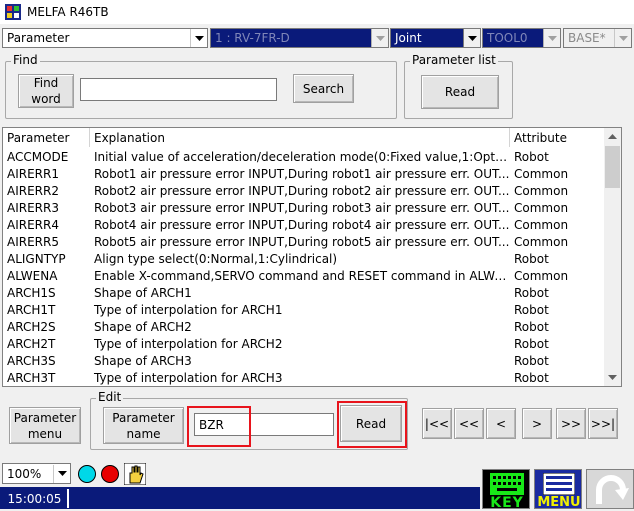 The height and width of the screenshot is (511, 634). Describe the element at coordinates (469, 423) in the screenshot. I see `prev-page-button: <<` at that location.